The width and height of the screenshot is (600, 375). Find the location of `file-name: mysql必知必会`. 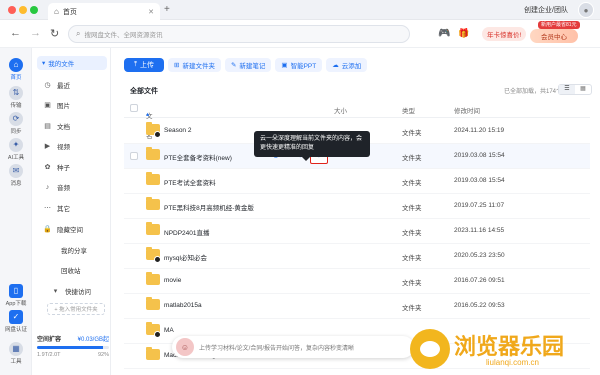

file-name: mysql必知必会 is located at coordinates (185, 257).